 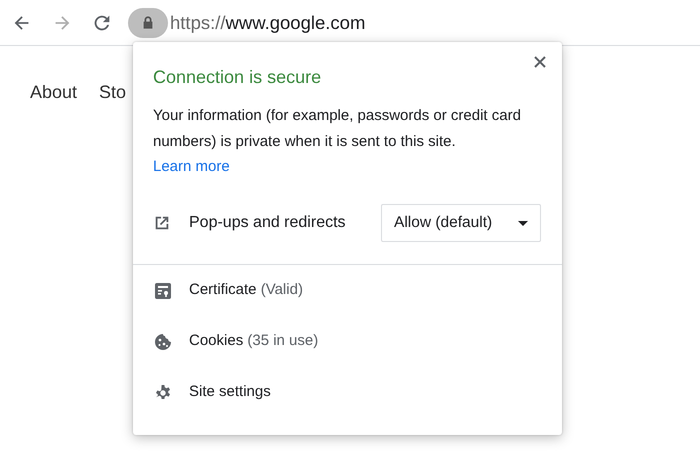 I want to click on nav-link: About, so click(x=54, y=92).